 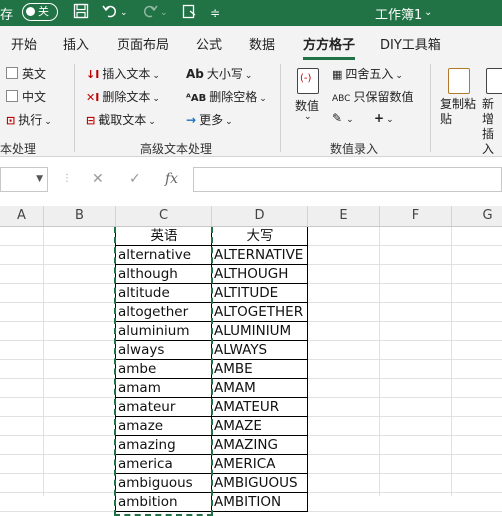 I want to click on autosave-toggle: 关, so click(x=40, y=12).